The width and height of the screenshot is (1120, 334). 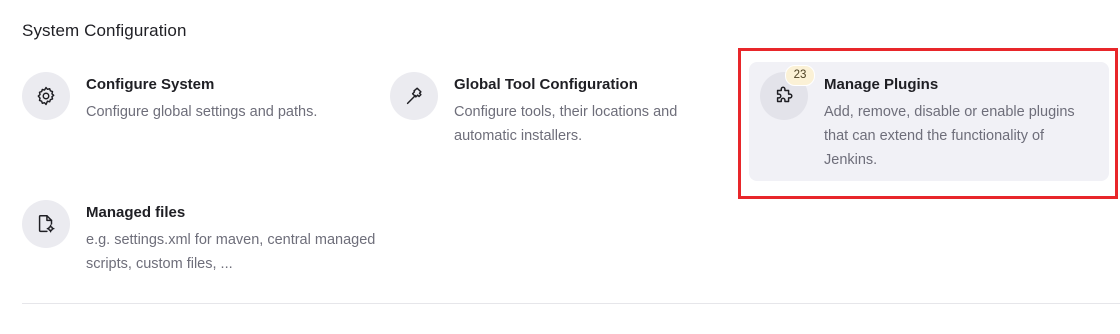 I want to click on manage-plugins-title: Manage Plugins, so click(x=881, y=84).